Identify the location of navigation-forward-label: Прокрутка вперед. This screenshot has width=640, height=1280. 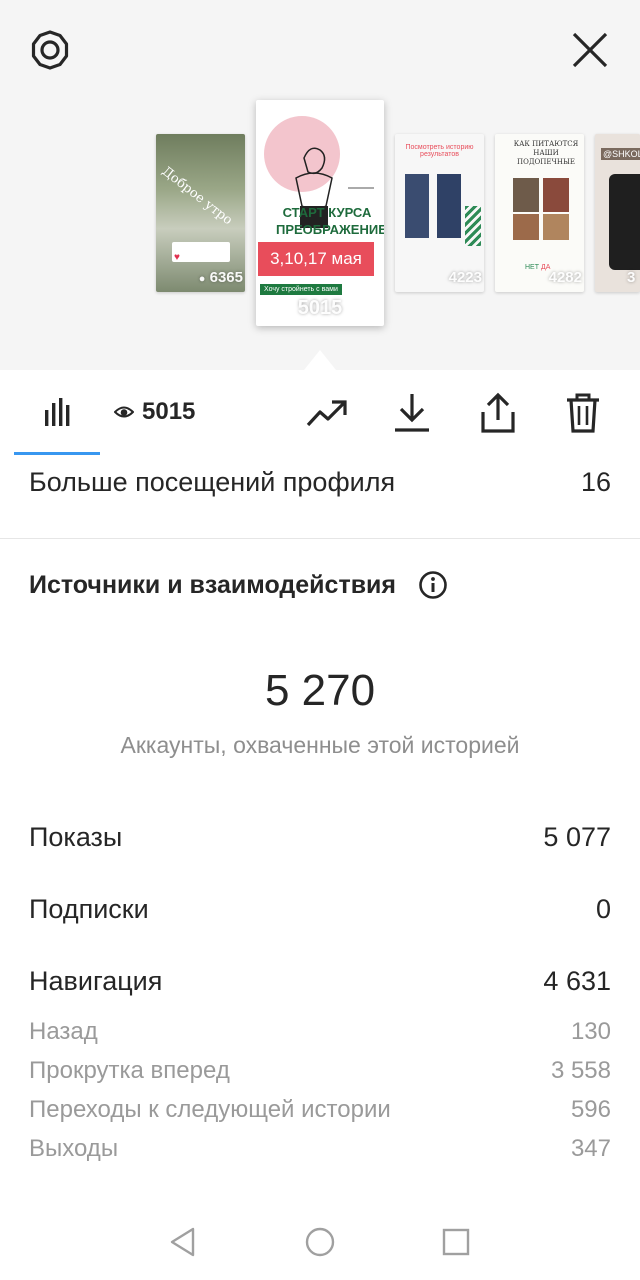
(129, 1070).